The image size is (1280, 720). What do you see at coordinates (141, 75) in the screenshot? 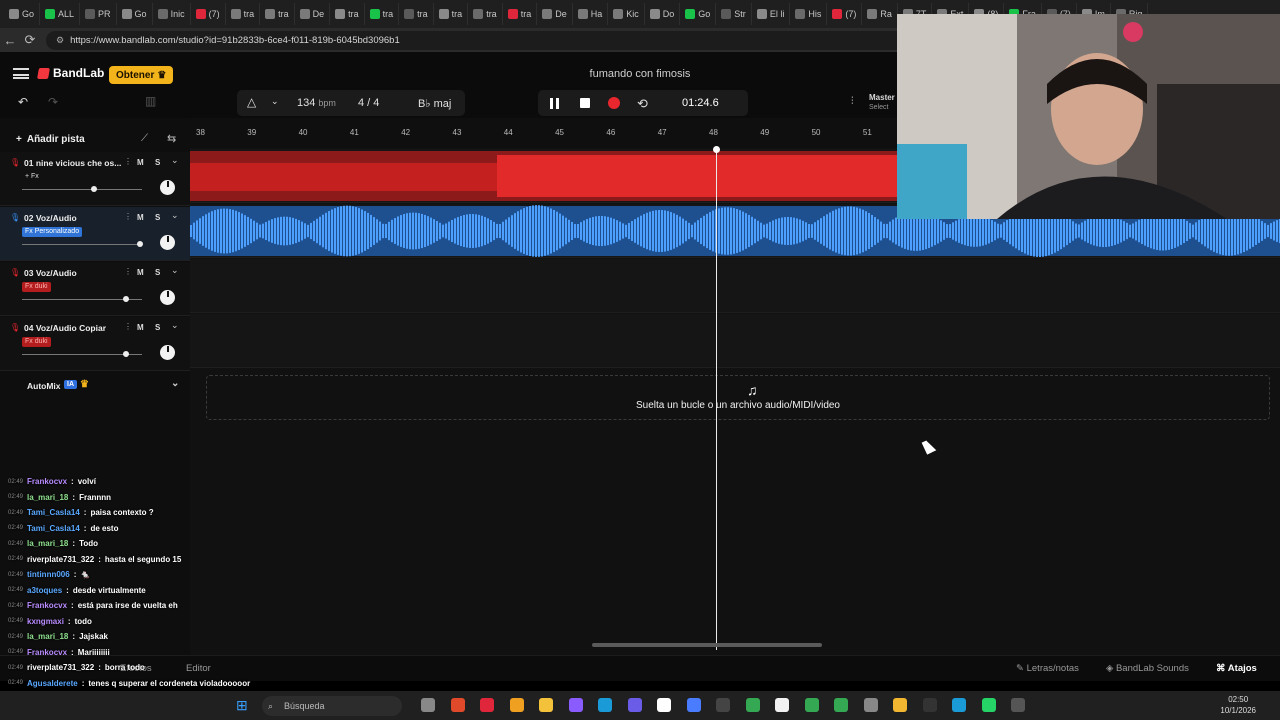
I see `upgrade-button: Obtener ♛` at bounding box center [141, 75].